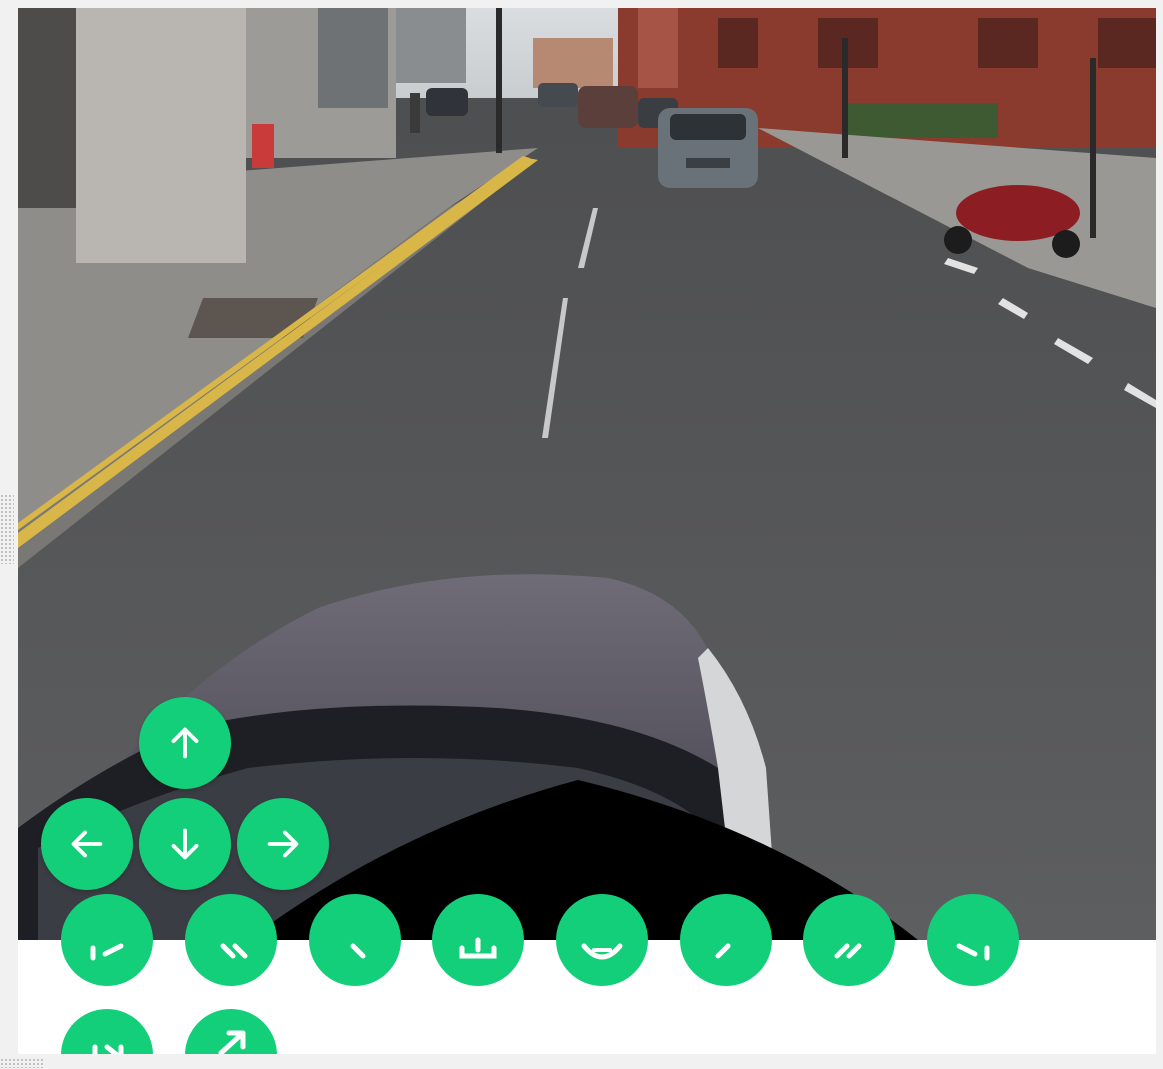 Image resolution: width=1163 pixels, height=1069 pixels. Describe the element at coordinates (107, 940) in the screenshot. I see `skip-to-start-button` at that location.